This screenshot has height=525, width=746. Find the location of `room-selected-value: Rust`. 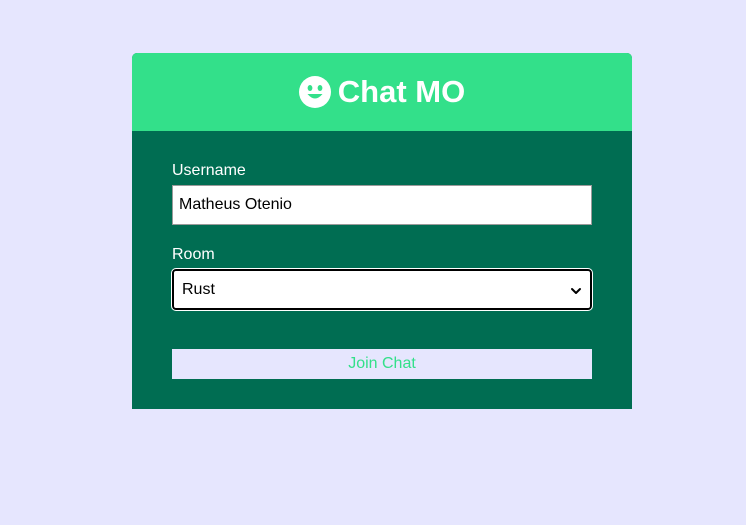

room-selected-value: Rust is located at coordinates (198, 289).